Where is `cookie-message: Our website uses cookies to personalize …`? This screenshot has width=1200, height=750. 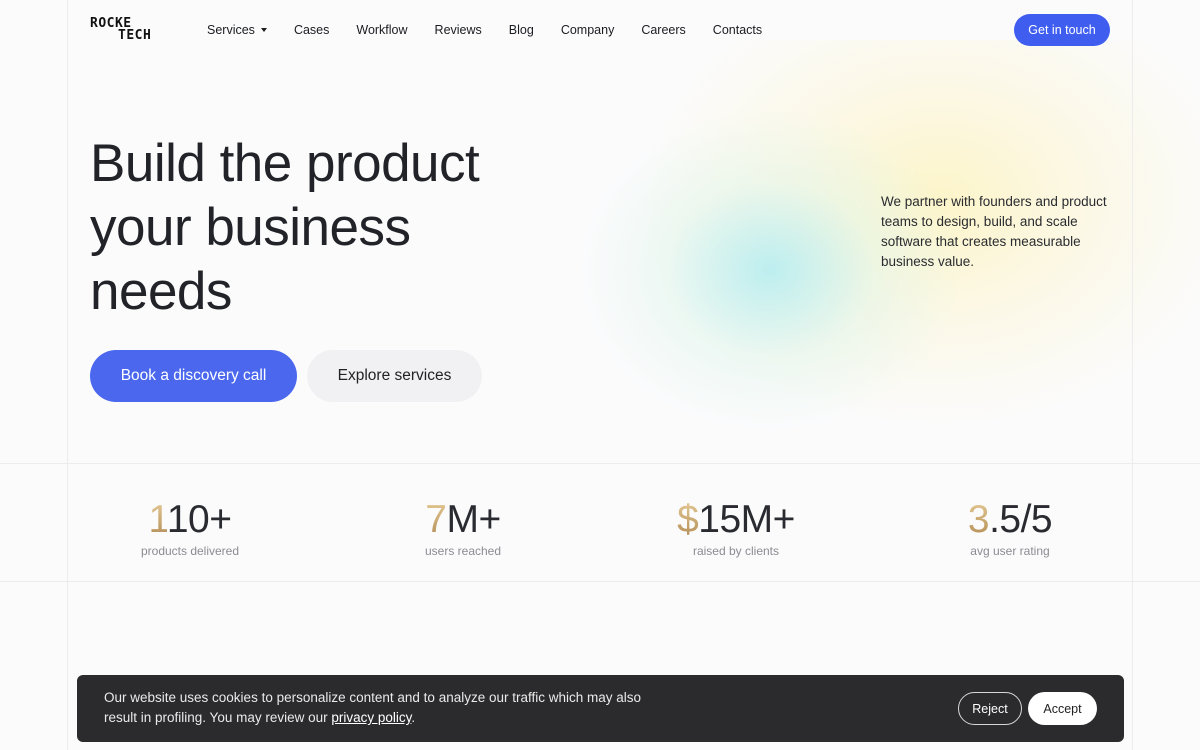
cookie-message: Our website uses cookies to personalize … is located at coordinates (384, 708).